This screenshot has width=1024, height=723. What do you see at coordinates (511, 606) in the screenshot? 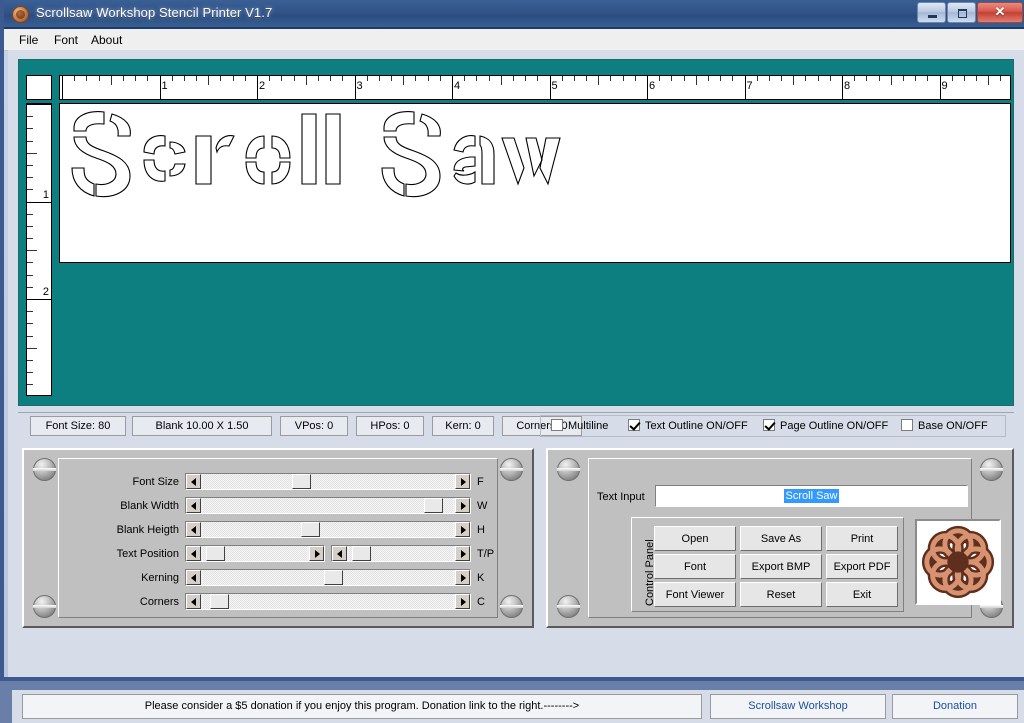
I see `panel-knob-bottom-right` at bounding box center [511, 606].